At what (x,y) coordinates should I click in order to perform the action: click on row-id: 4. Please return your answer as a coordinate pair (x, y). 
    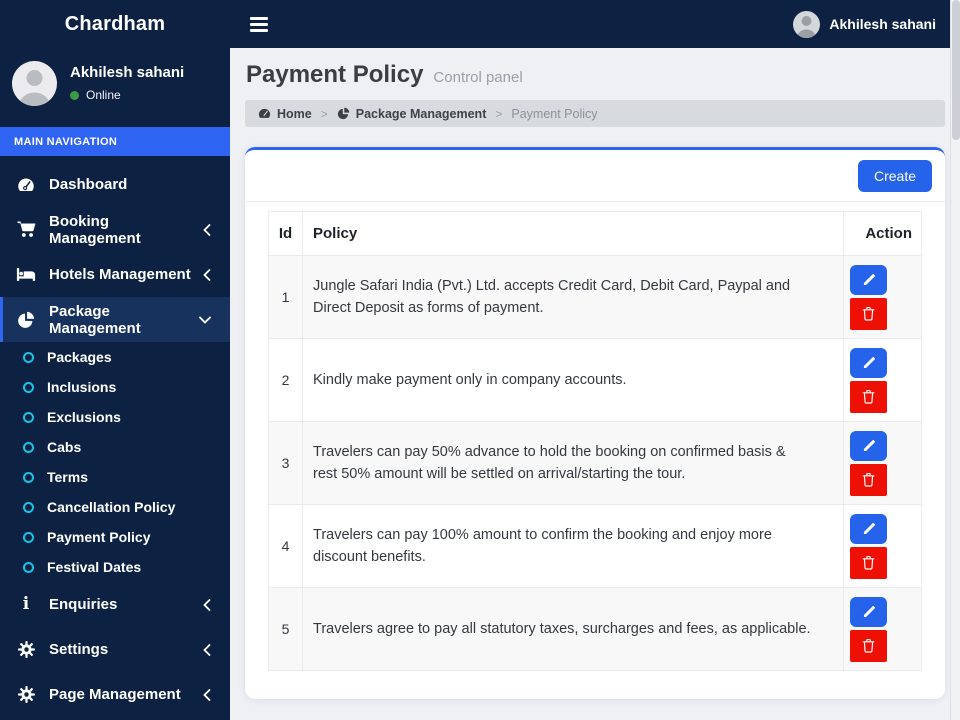
    Looking at the image, I should click on (285, 546).